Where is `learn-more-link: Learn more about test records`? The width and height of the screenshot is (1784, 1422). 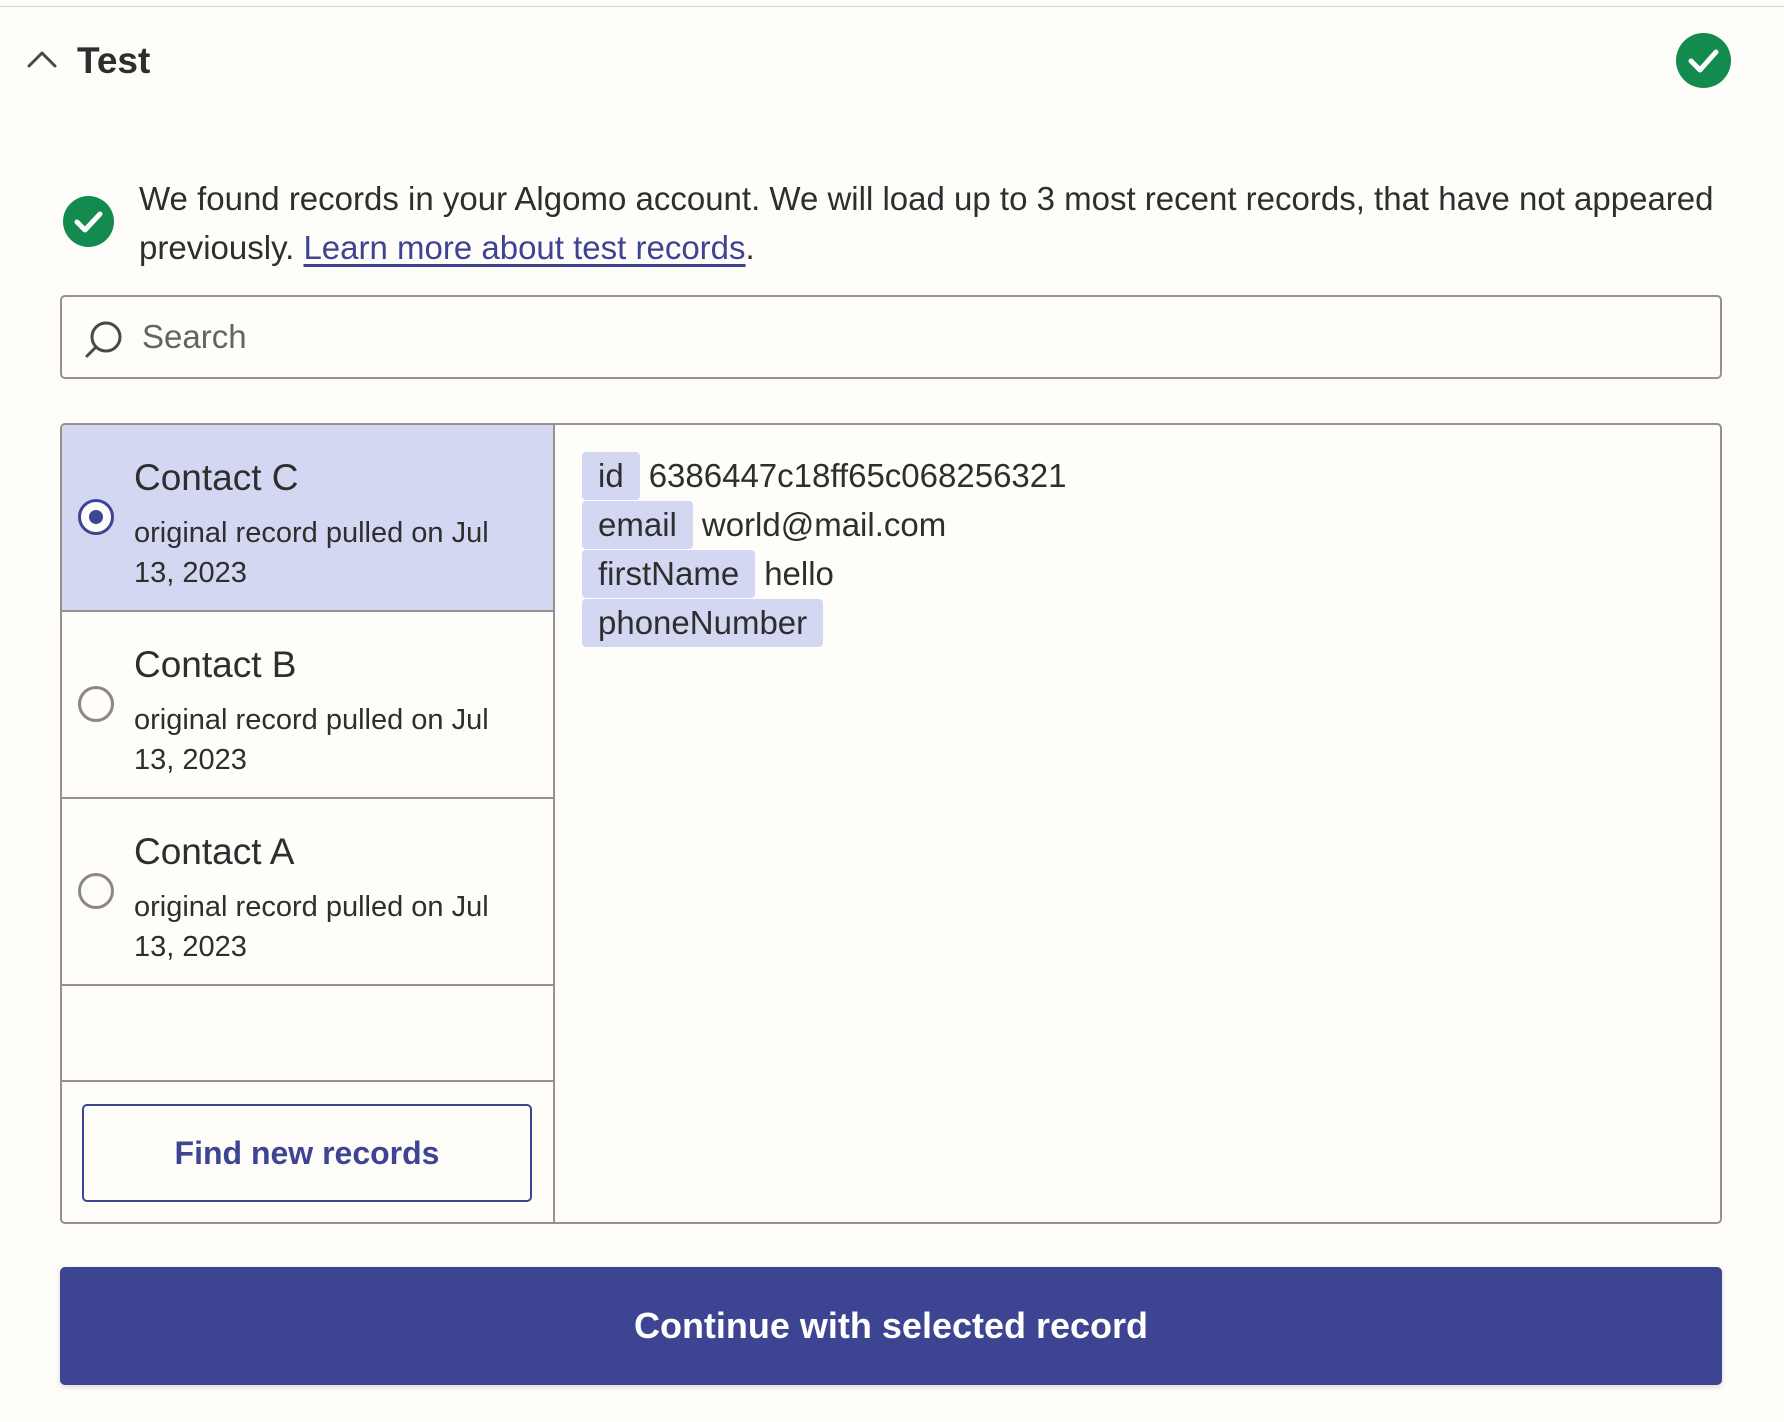 learn-more-link: Learn more about test records is located at coordinates (524, 247).